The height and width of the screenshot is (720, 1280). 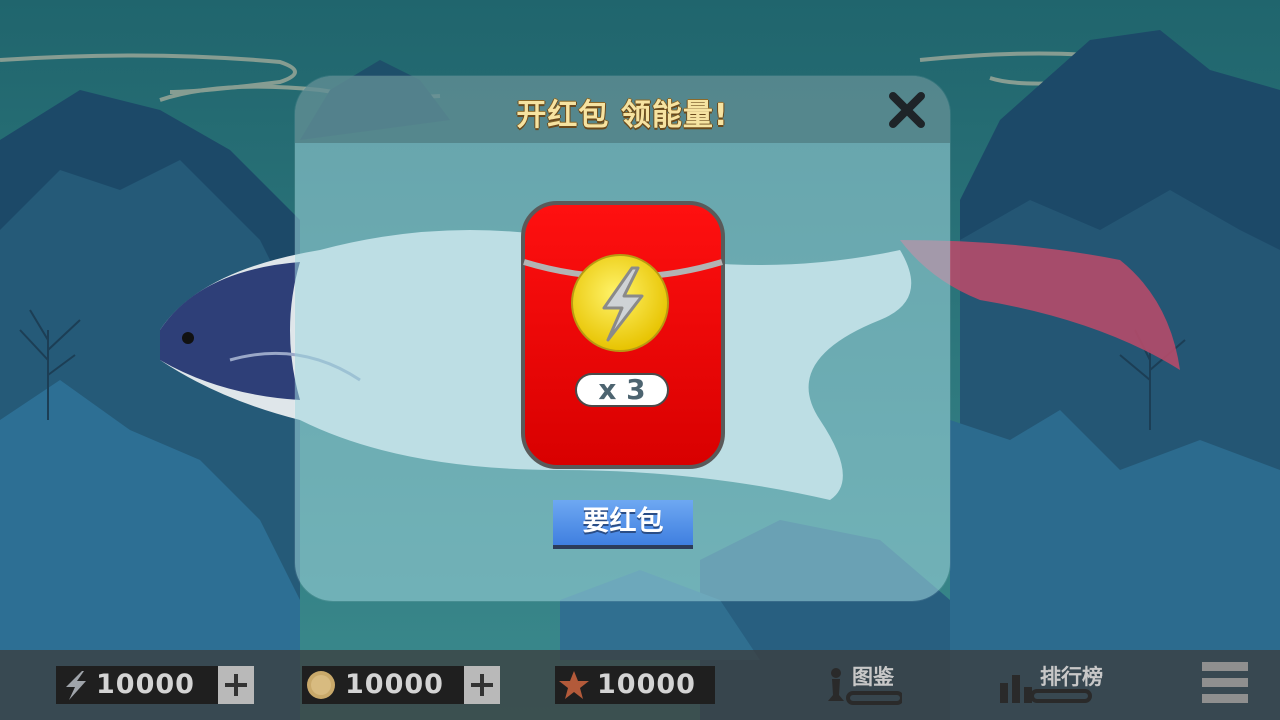 What do you see at coordinates (236, 685) in the screenshot?
I see `add-energy-button` at bounding box center [236, 685].